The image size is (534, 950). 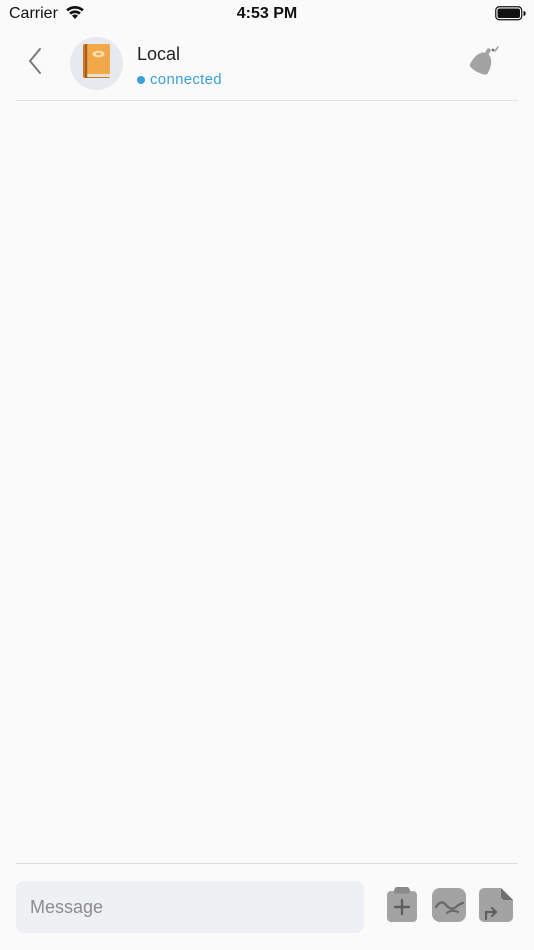 I want to click on add-clipboard-icon, so click(x=402, y=907).